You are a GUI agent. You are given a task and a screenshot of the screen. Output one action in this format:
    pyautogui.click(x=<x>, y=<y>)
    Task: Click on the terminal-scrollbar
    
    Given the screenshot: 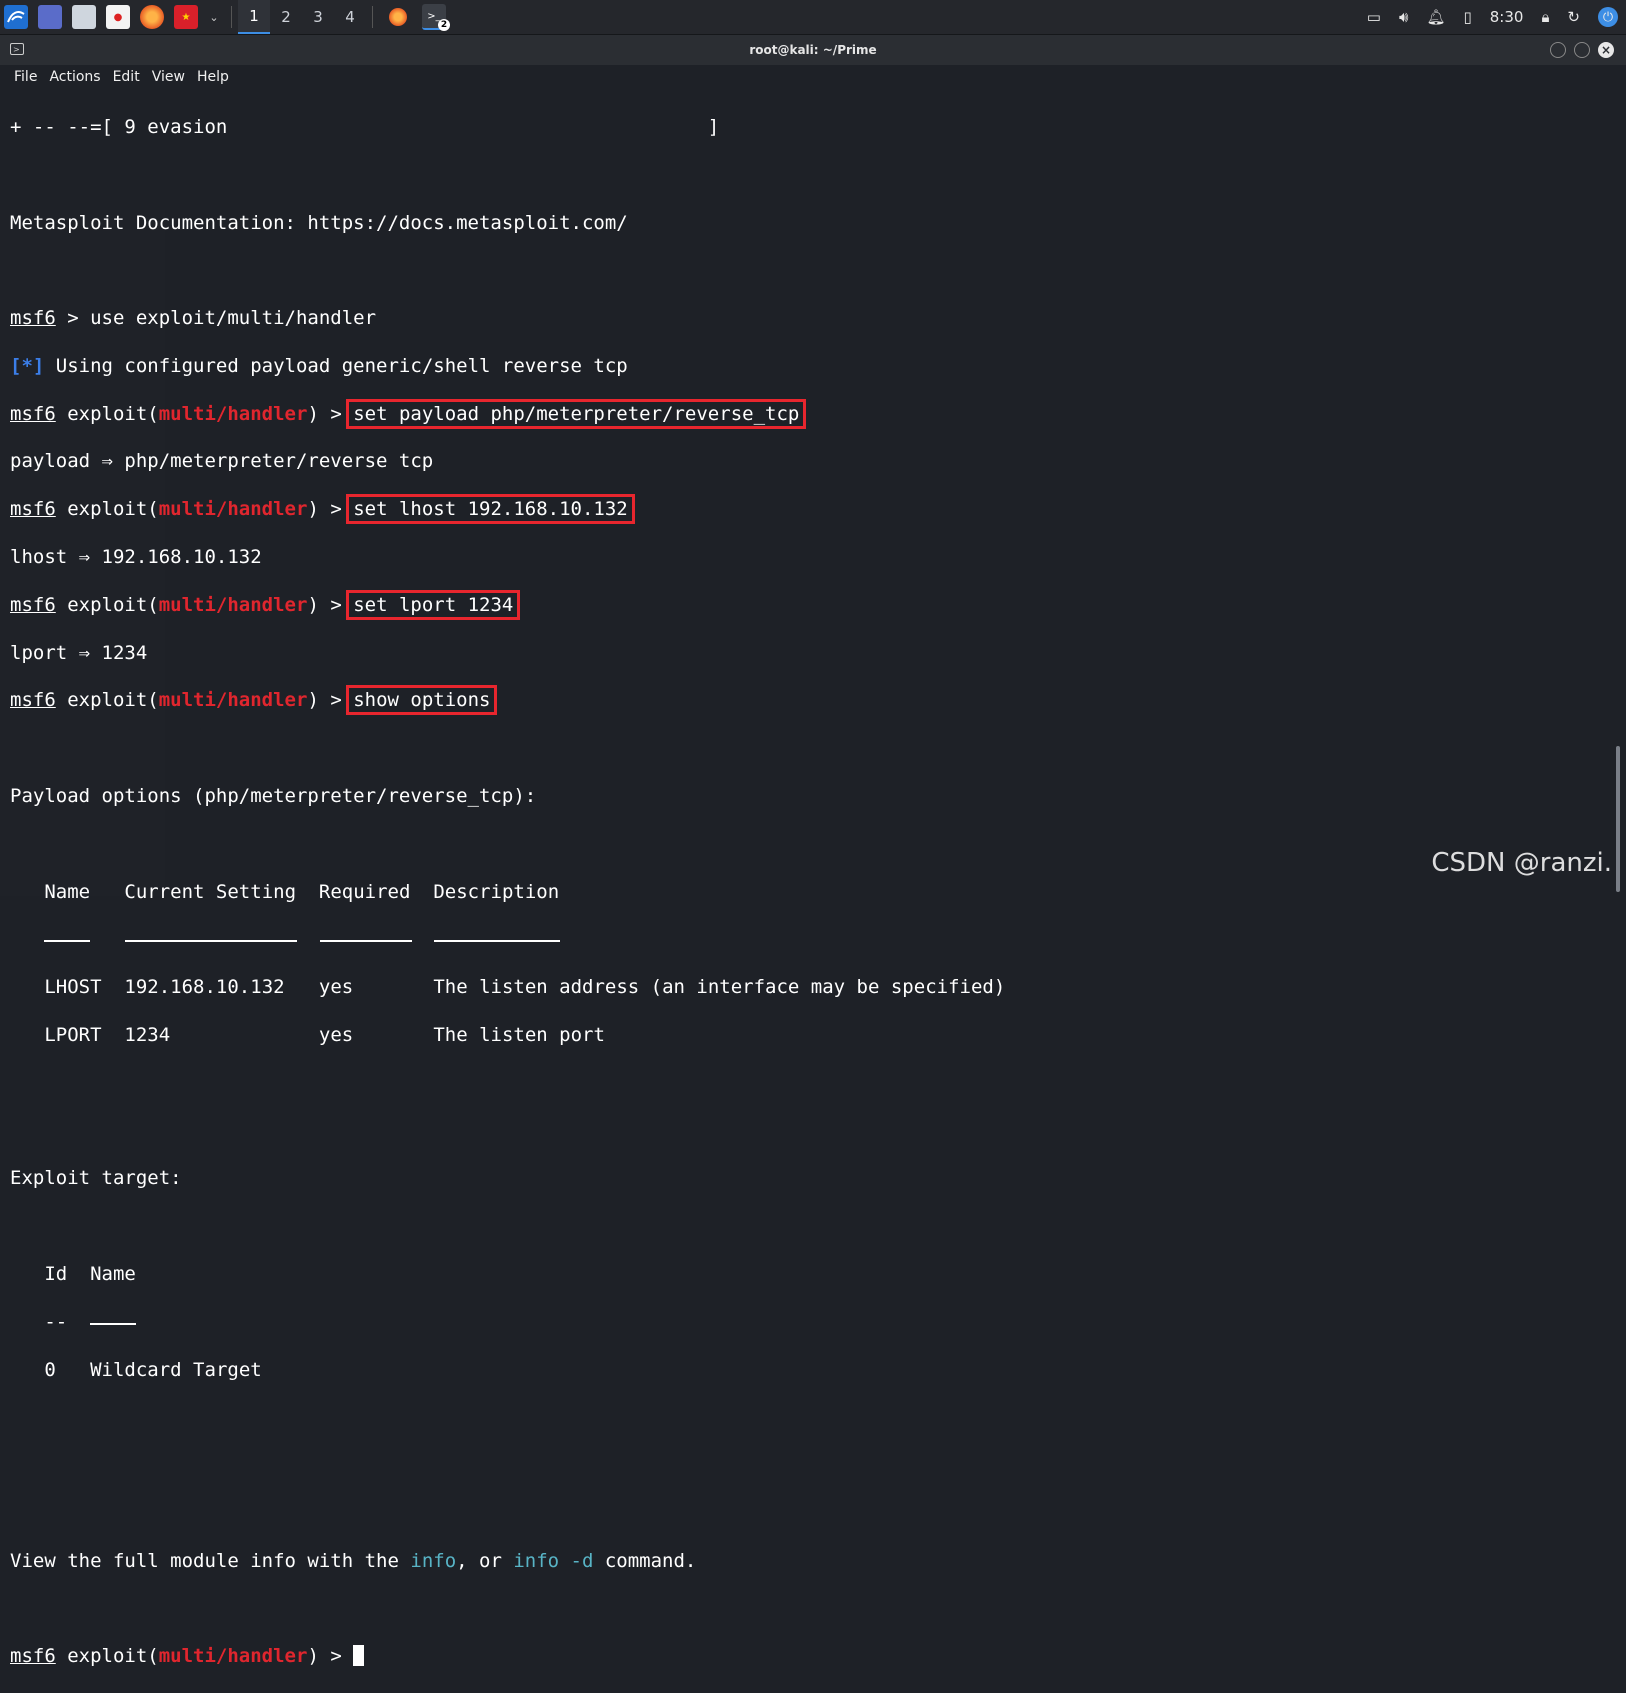 What is the action you would take?
    pyautogui.click(x=1619, y=492)
    